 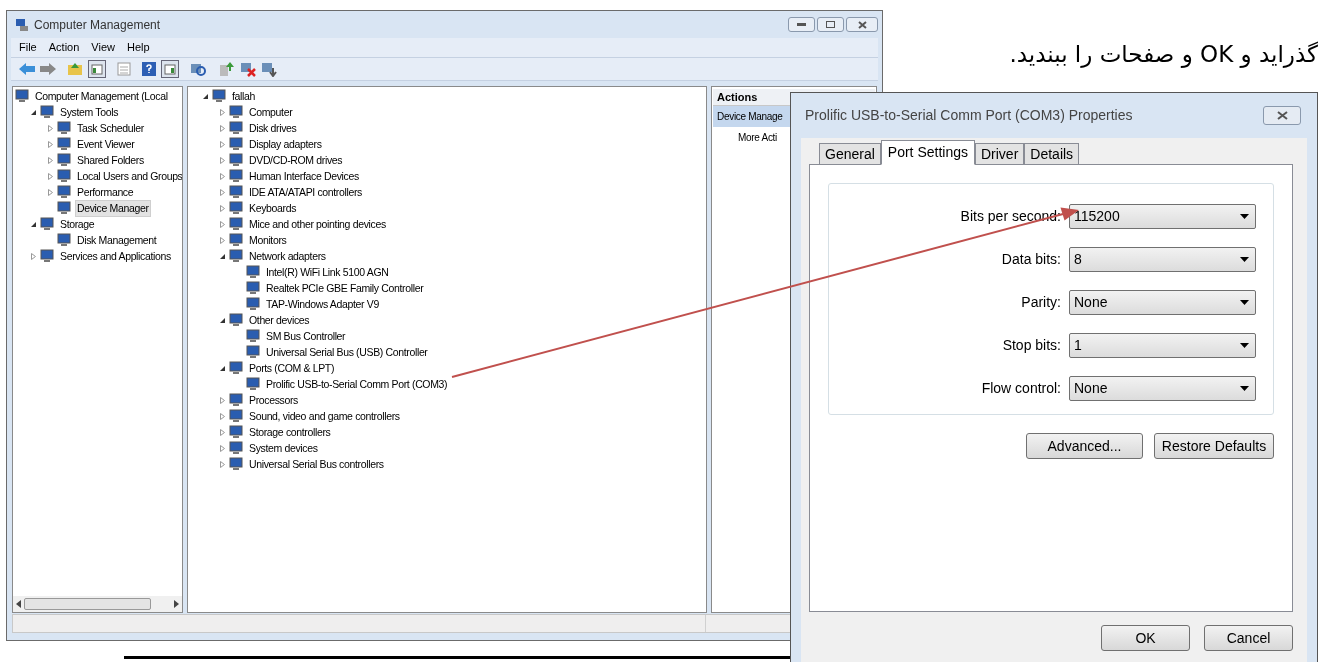 What do you see at coordinates (1031, 345) in the screenshot?
I see `field-label: Stop bits:` at bounding box center [1031, 345].